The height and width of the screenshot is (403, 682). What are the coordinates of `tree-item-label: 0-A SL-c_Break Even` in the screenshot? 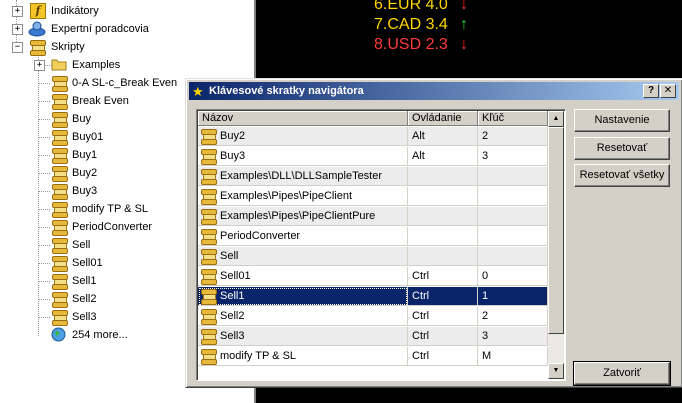 It's located at (125, 83).